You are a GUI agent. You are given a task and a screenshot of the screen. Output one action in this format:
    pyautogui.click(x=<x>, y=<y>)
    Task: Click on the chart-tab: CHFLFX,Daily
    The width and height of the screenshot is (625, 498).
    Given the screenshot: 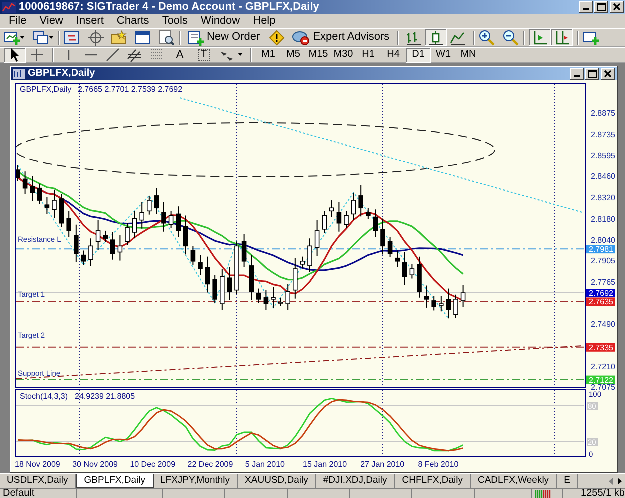 What is the action you would take?
    pyautogui.click(x=433, y=481)
    